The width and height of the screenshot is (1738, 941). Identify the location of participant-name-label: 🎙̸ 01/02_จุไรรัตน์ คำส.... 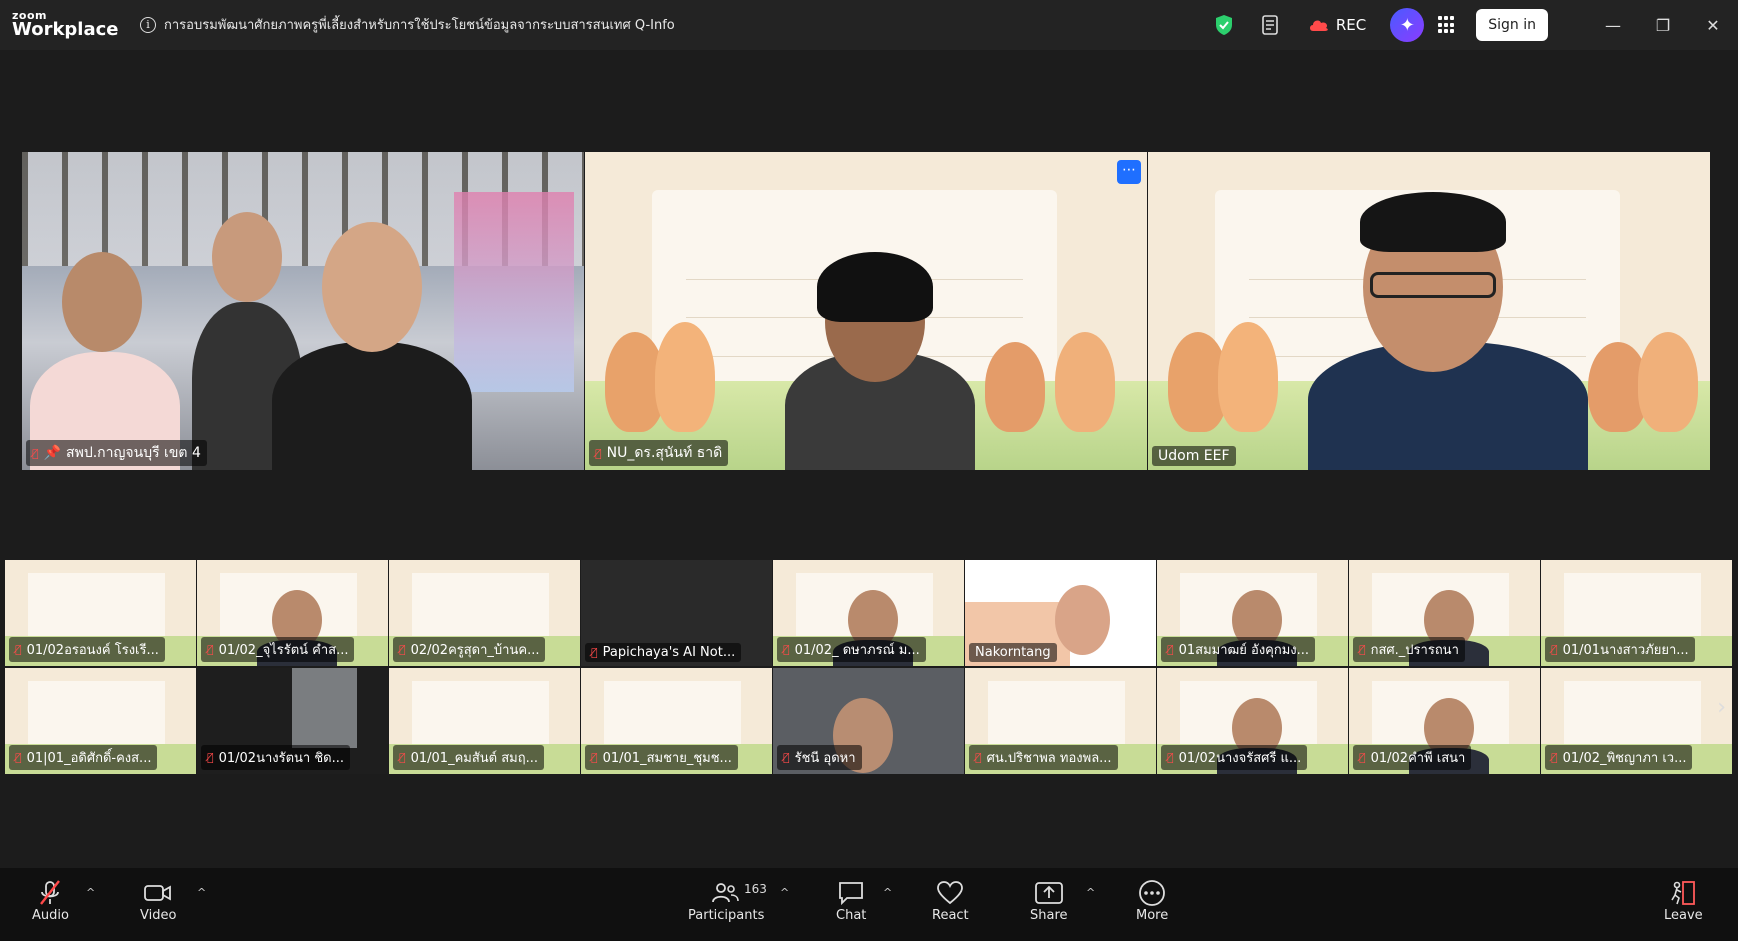
(278, 649).